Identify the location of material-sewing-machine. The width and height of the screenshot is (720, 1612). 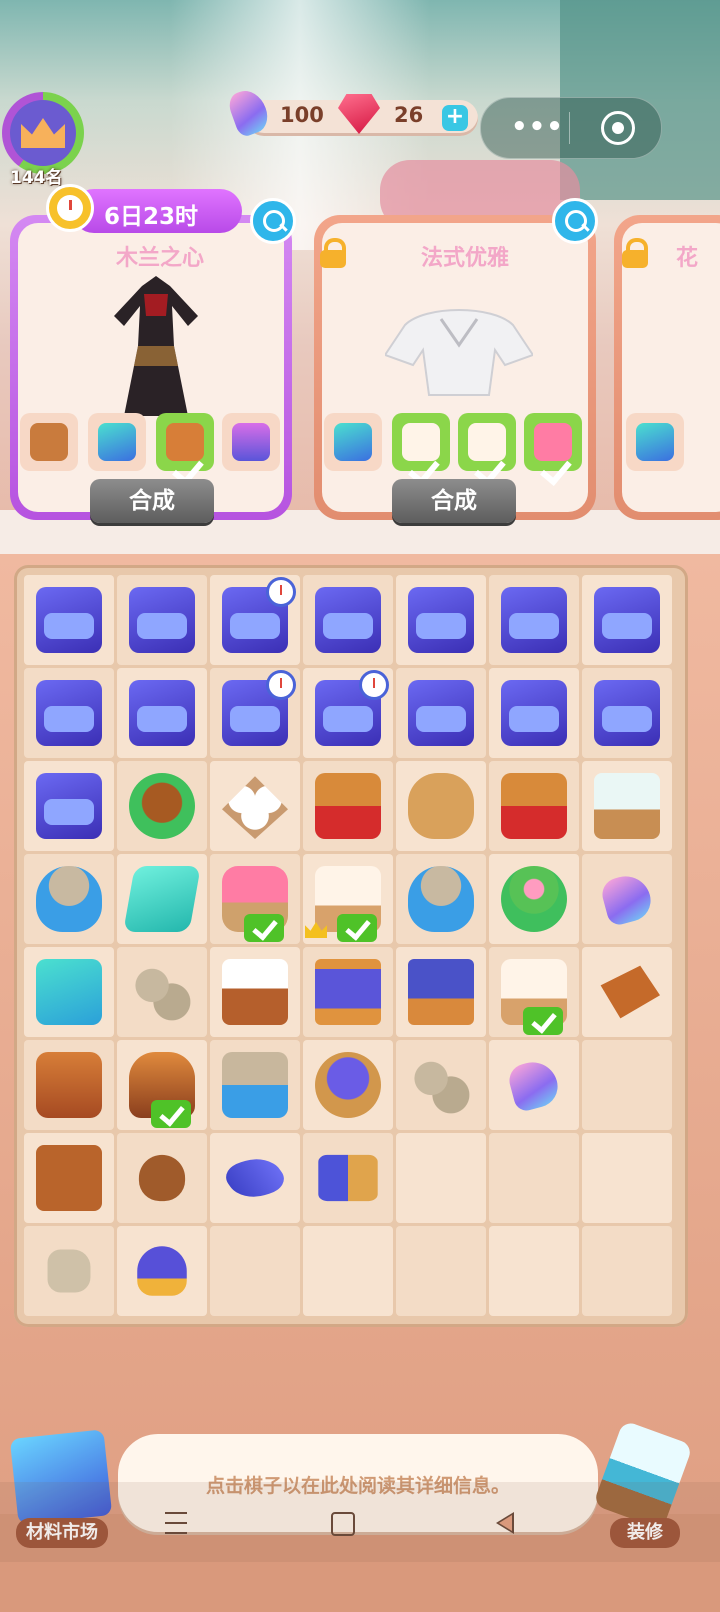
(251, 442).